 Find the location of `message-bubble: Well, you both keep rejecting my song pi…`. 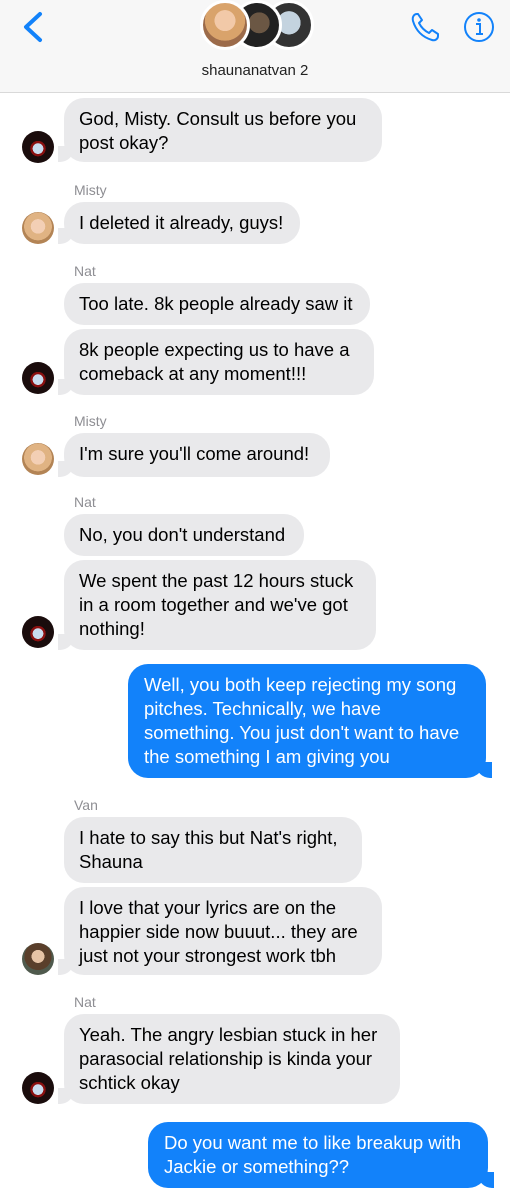

message-bubble: Well, you both keep rejecting my song pi… is located at coordinates (310, 721).